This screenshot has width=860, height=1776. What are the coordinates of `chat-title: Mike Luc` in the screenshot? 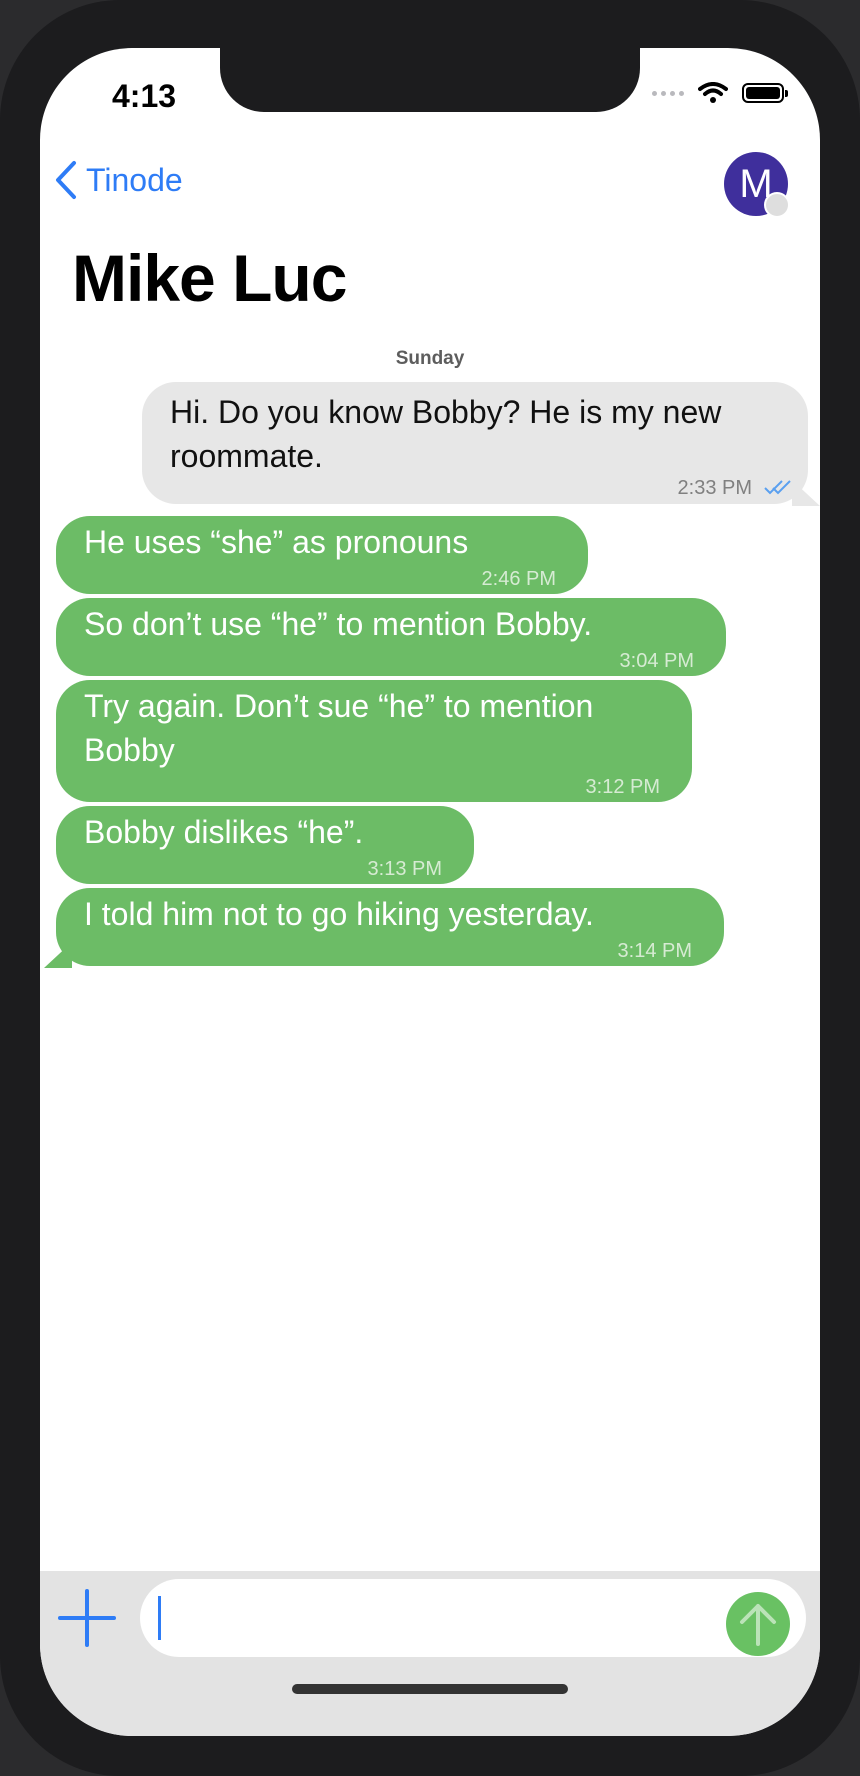 It's located at (209, 278).